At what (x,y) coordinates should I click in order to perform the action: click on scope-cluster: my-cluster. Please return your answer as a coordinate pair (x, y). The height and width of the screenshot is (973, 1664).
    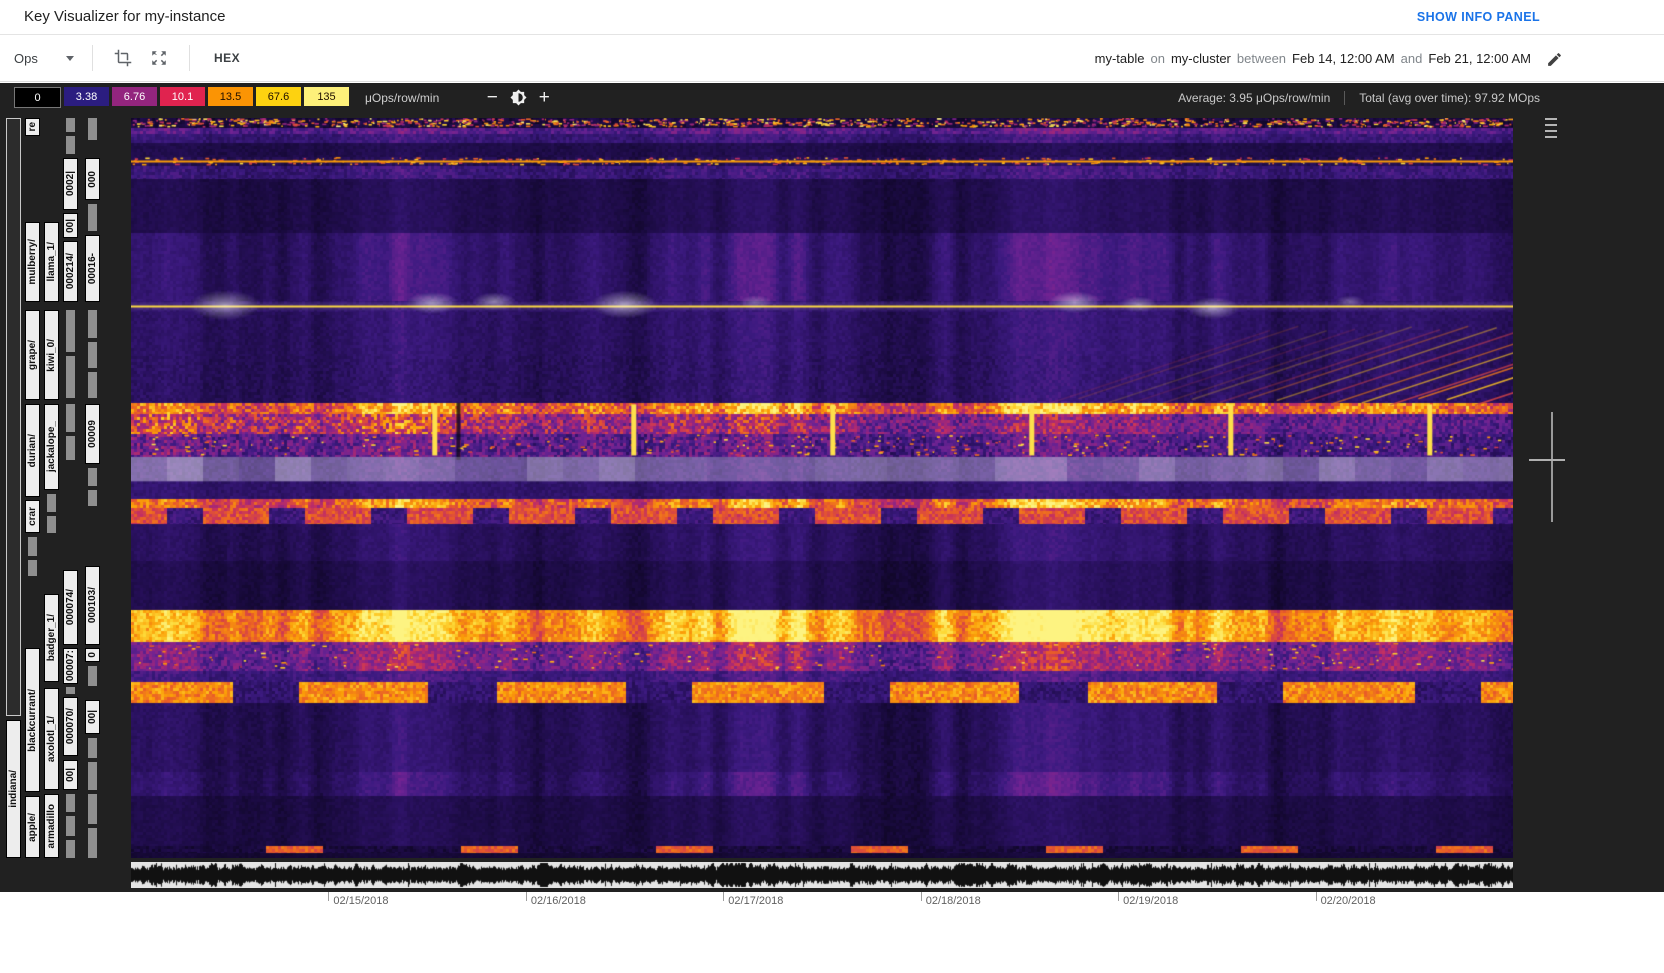
    Looking at the image, I should click on (1200, 58).